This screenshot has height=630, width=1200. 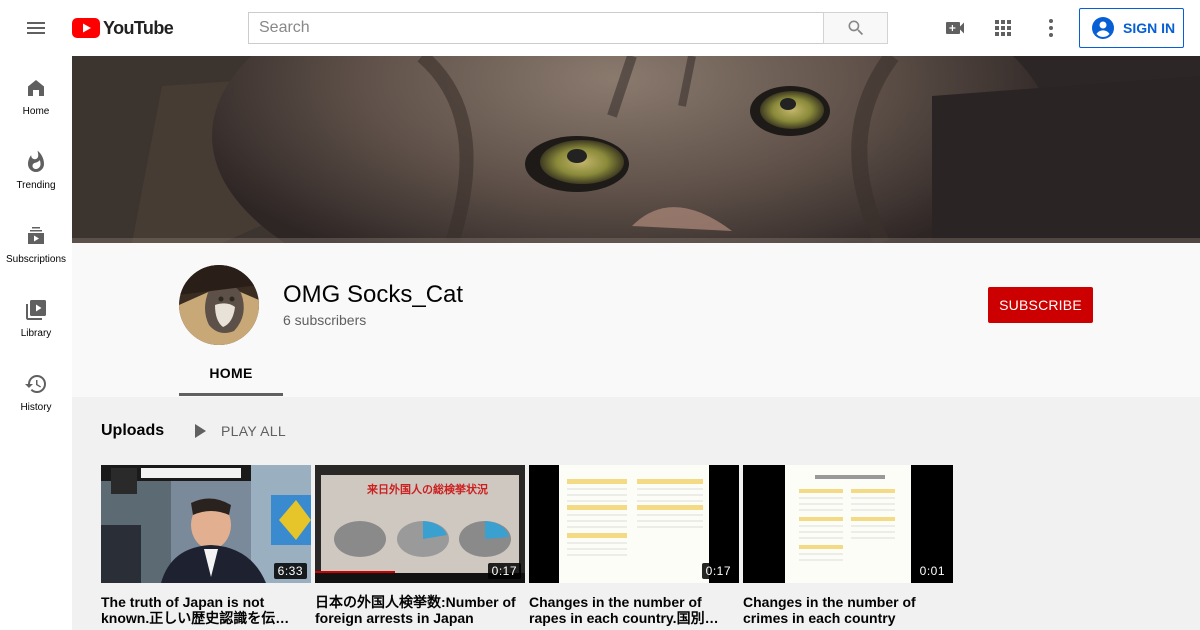 I want to click on guide-item-library: Library, so click(x=36, y=315).